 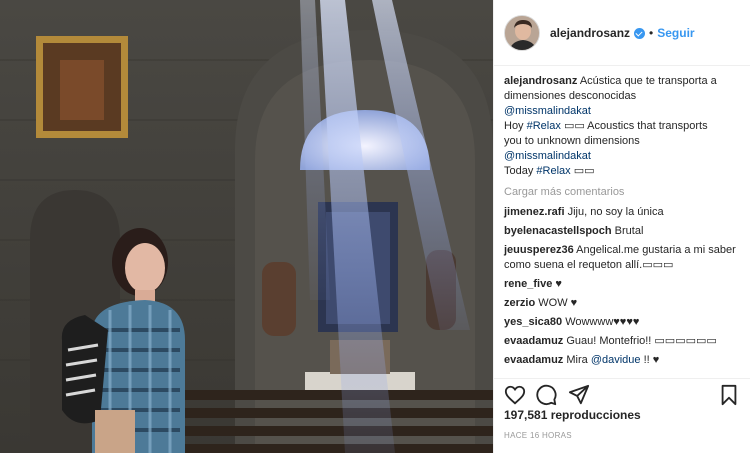 What do you see at coordinates (522, 32) in the screenshot?
I see `avatar` at bounding box center [522, 32].